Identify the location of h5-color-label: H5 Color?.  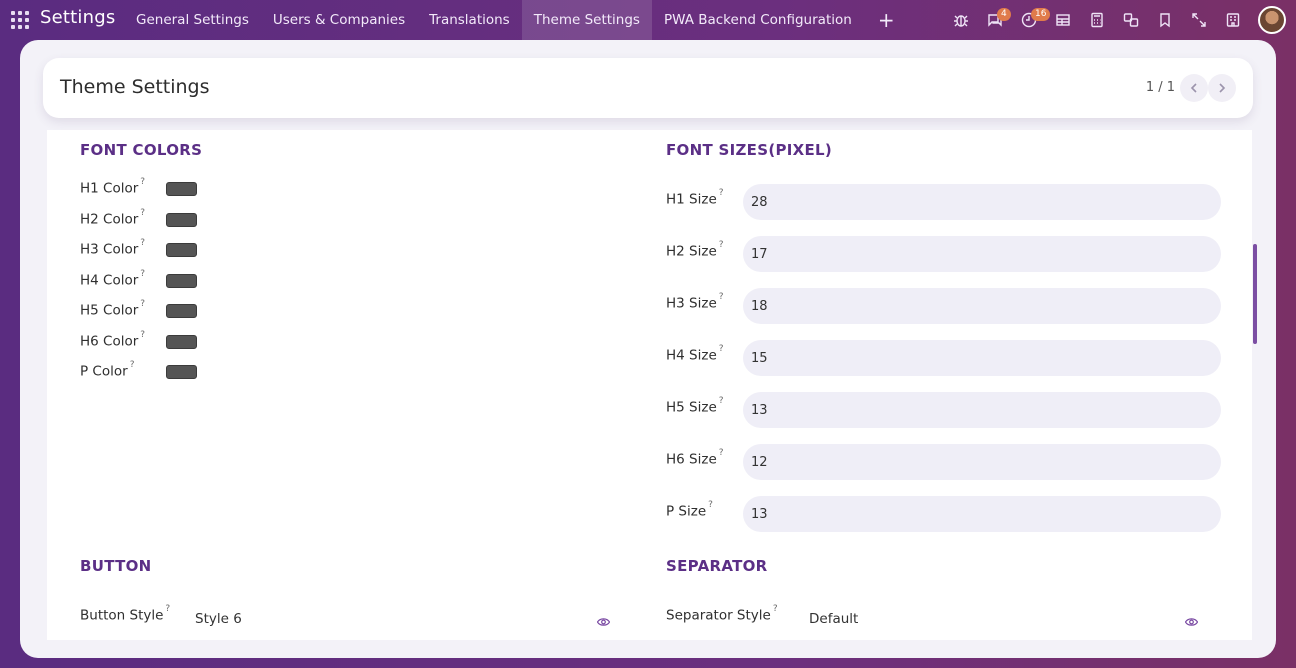
(113, 309).